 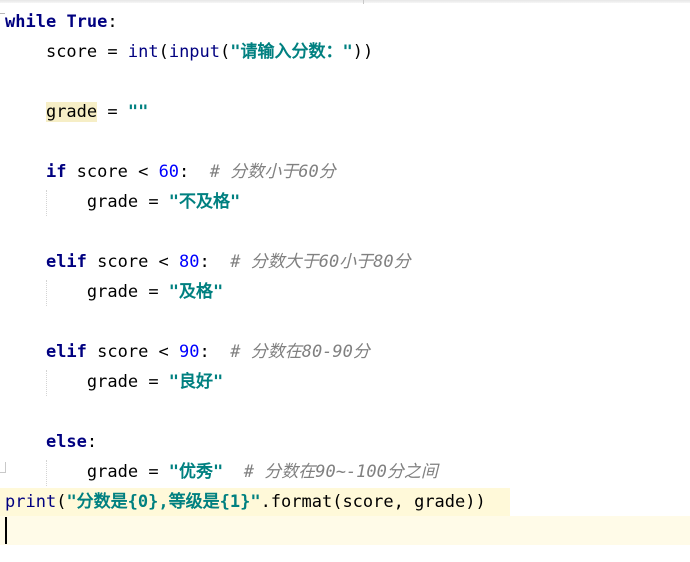 What do you see at coordinates (66, 442) in the screenshot?
I see `keyword: else` at bounding box center [66, 442].